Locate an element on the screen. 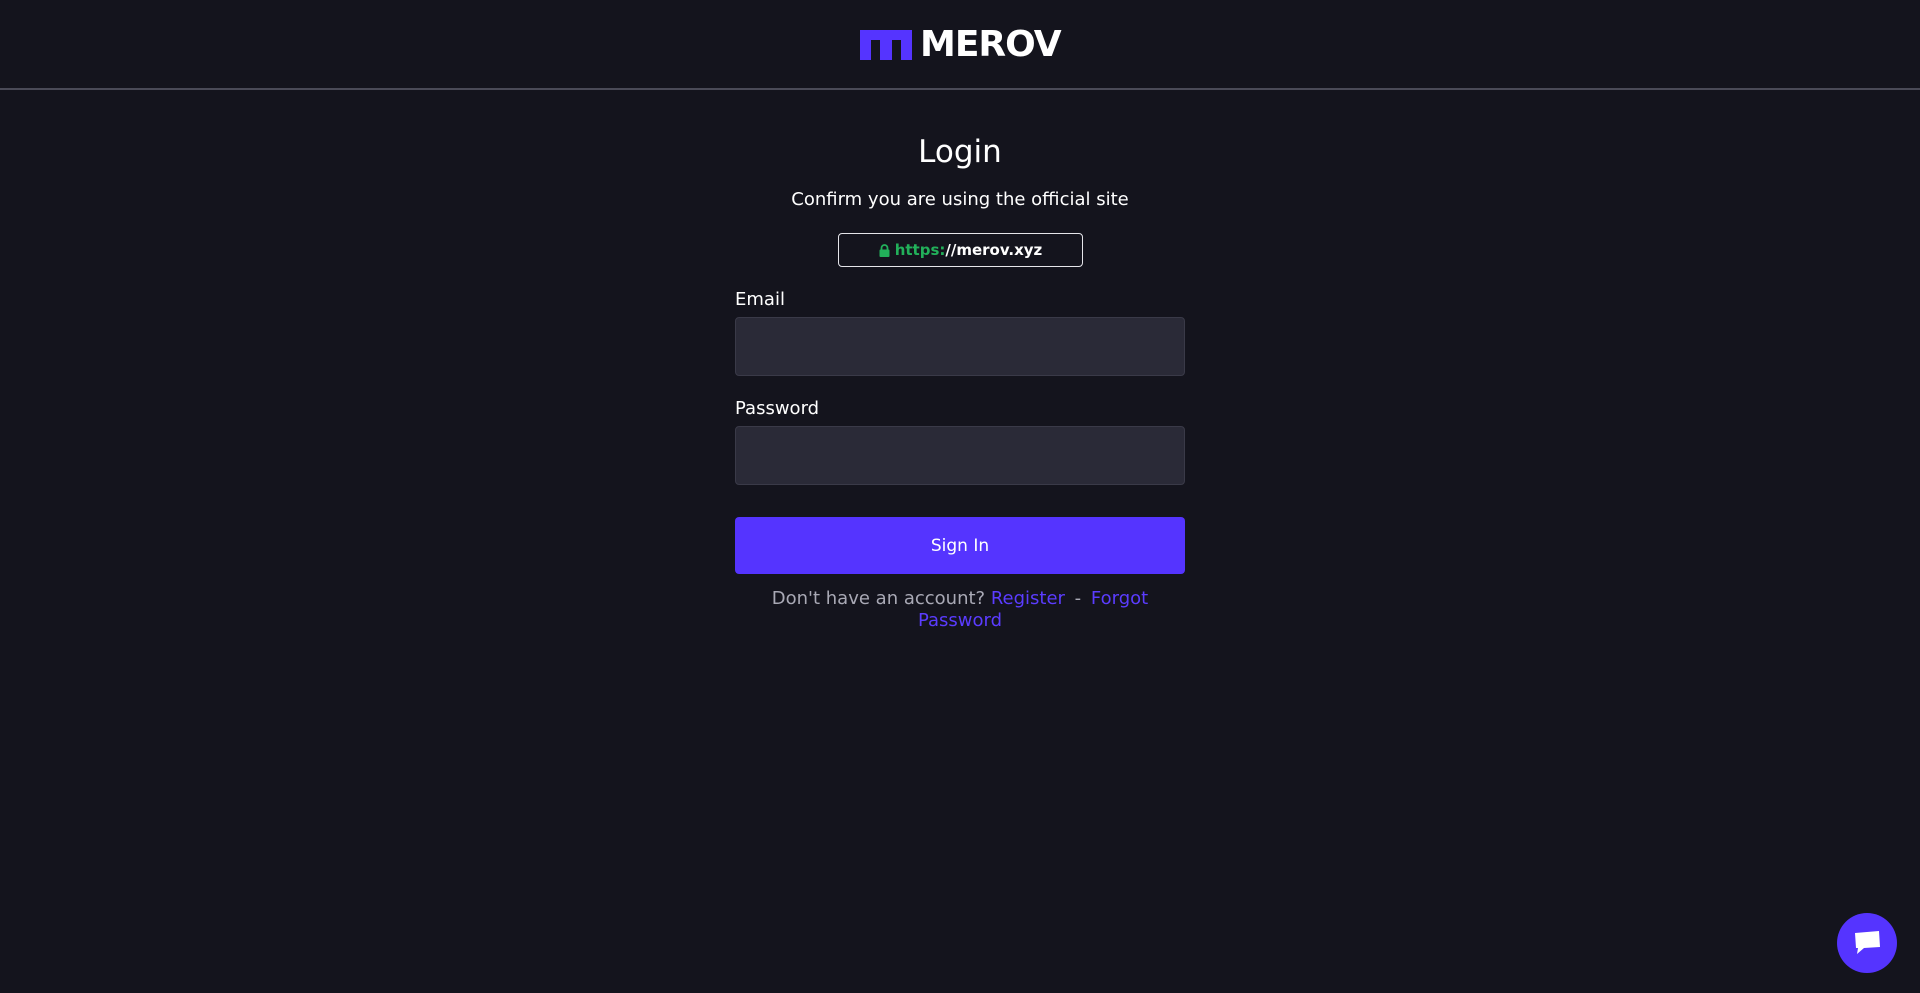 This screenshot has width=1920, height=993. merov-logo: MEROV is located at coordinates (961, 44).